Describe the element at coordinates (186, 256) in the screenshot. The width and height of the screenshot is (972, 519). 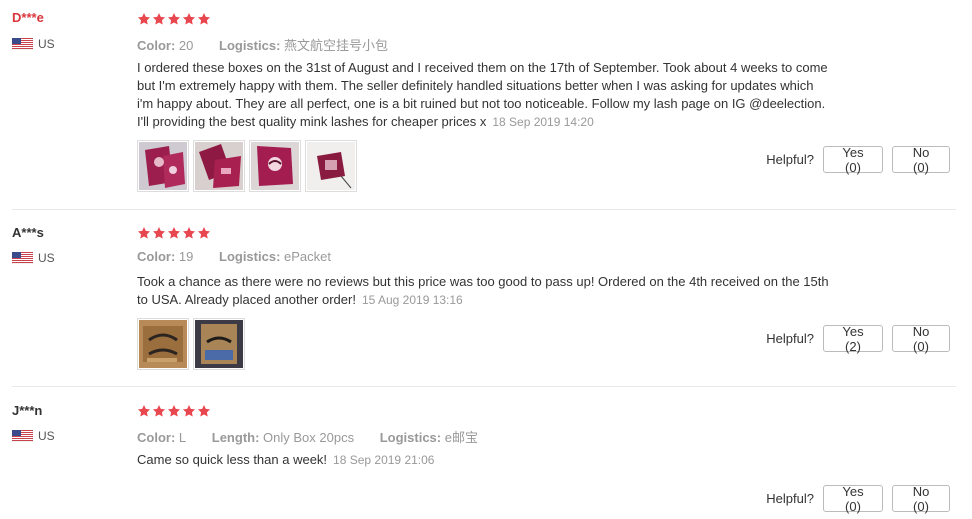
I see `meta-value: 19` at that location.